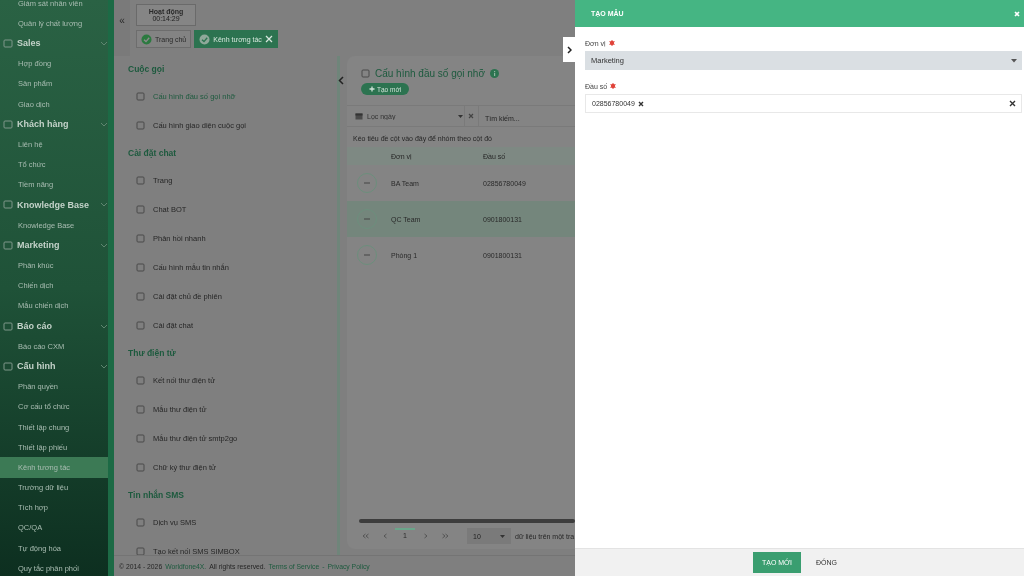 This screenshot has width=1024, height=576. What do you see at coordinates (640, 103) in the screenshot?
I see `remove-icon` at bounding box center [640, 103].